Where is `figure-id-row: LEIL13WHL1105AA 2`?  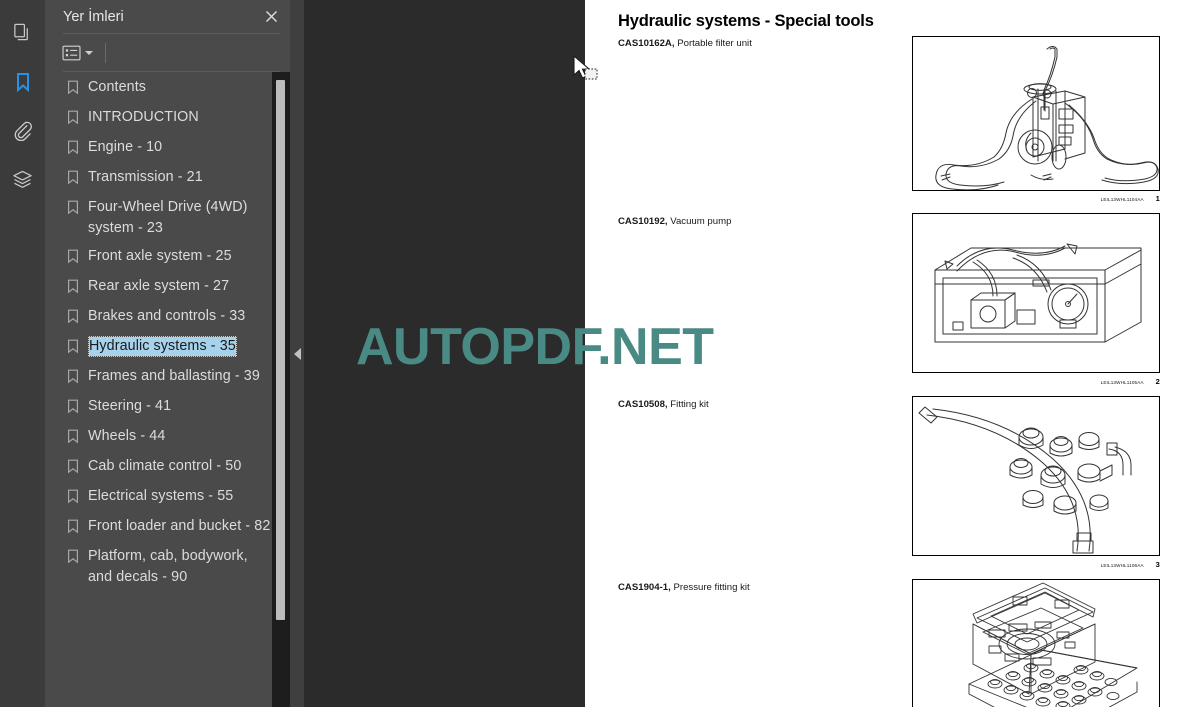 figure-id-row: LEIL13WHL1105AA 2 is located at coordinates (1130, 381).